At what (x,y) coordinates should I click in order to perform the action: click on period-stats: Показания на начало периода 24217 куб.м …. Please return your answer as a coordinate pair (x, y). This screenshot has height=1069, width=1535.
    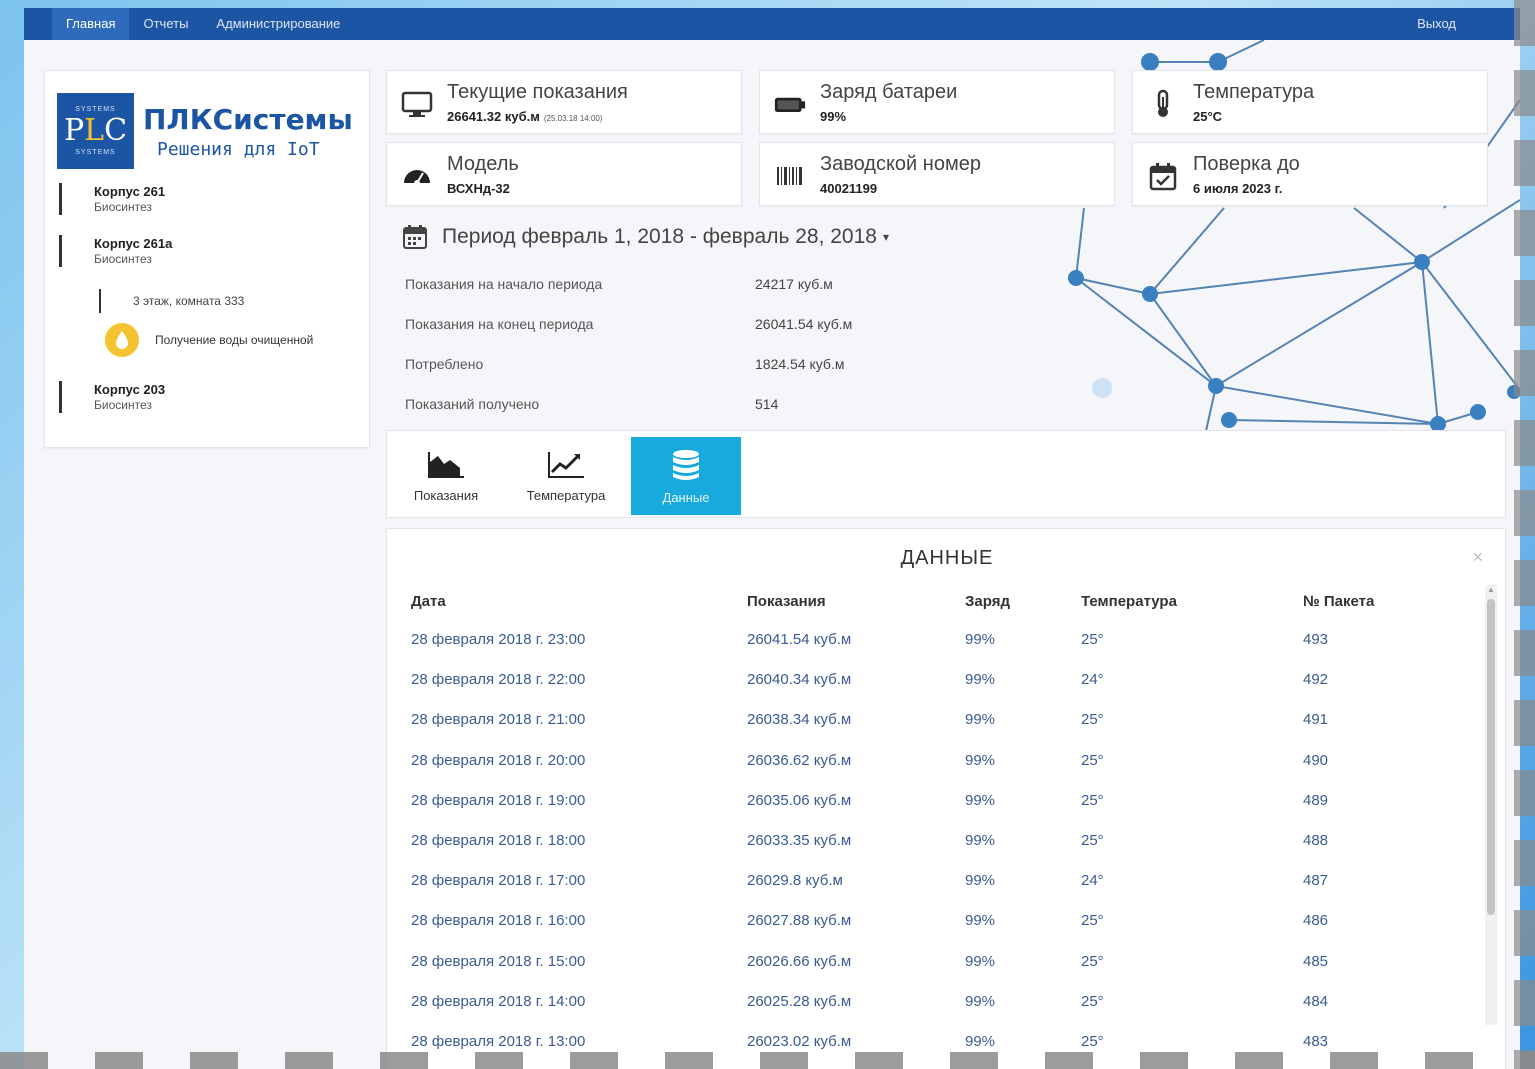
    Looking at the image, I should click on (665, 350).